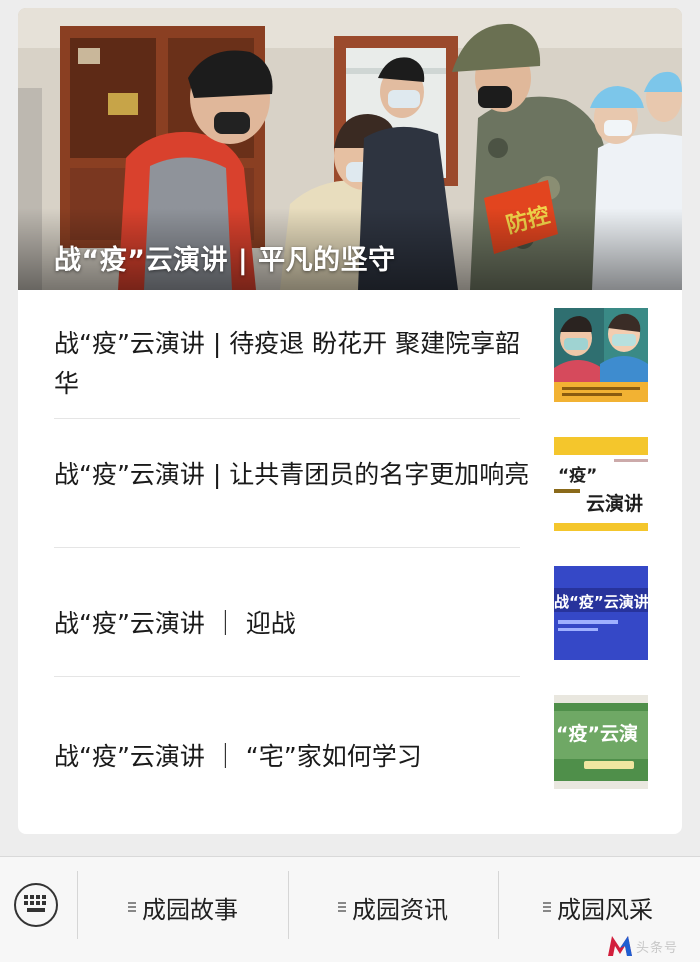 The width and height of the screenshot is (700, 962). I want to click on watermark: 头条号, so click(642, 946).